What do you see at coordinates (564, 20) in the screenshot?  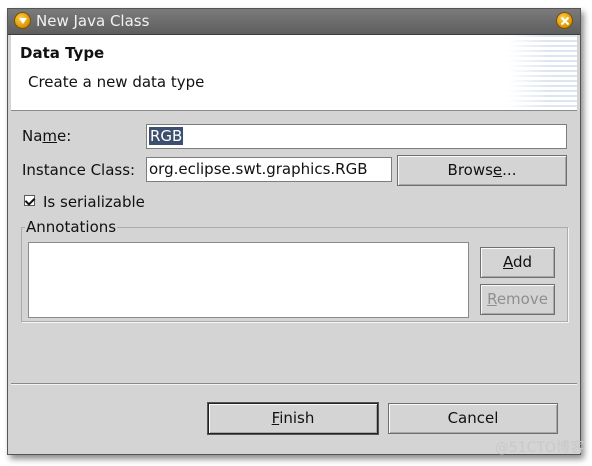 I see `close-icon` at bounding box center [564, 20].